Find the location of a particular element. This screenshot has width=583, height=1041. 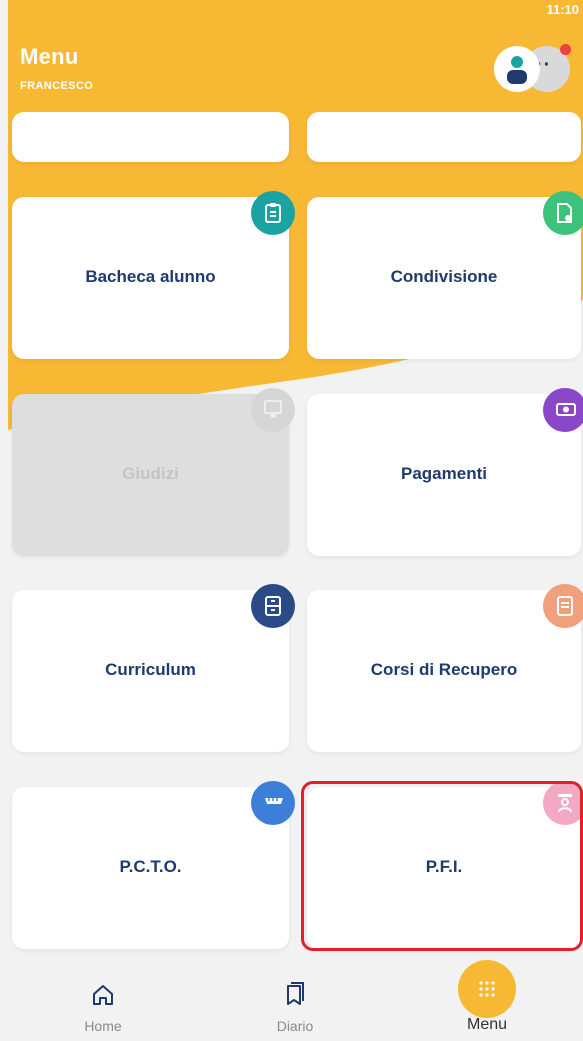

home-icon is located at coordinates (103, 995).